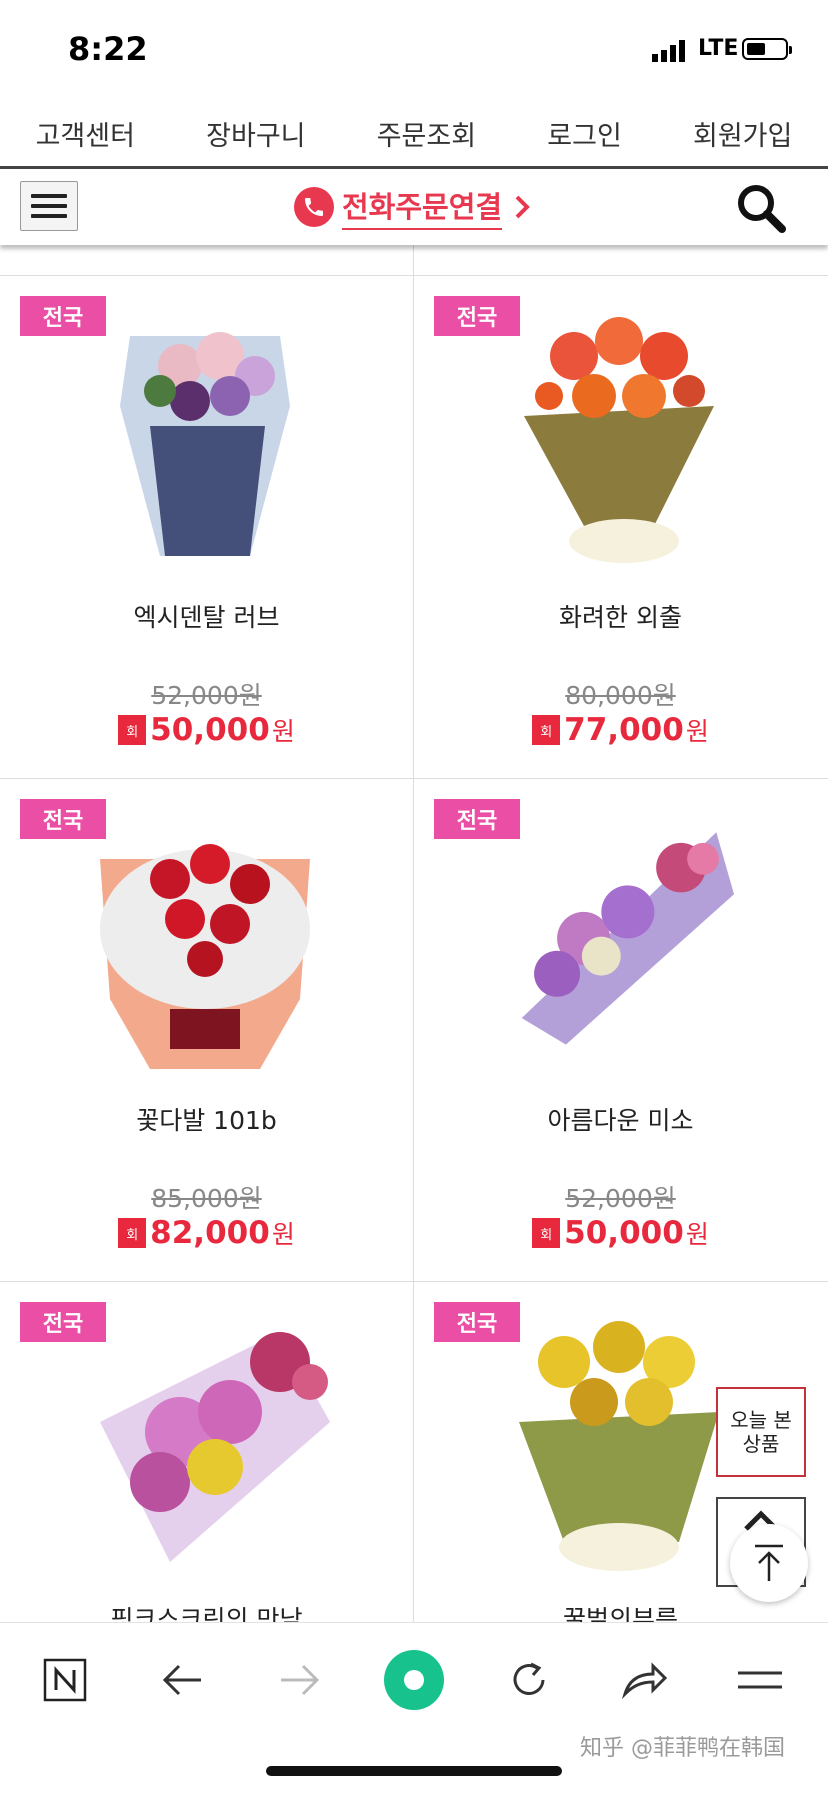 The image size is (828, 1793). Describe the element at coordinates (761, 208) in the screenshot. I see `search-icon` at that location.